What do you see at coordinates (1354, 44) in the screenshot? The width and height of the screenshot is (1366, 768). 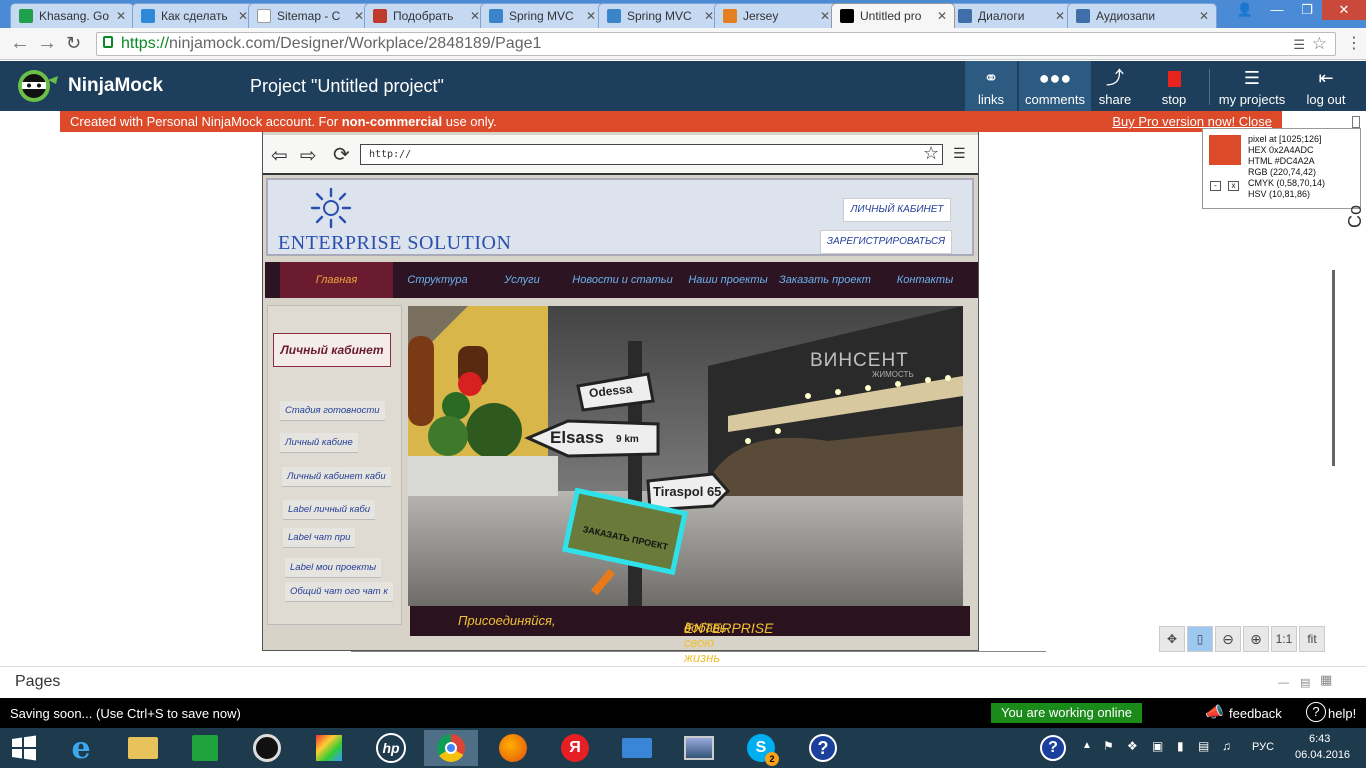 I see `chrome-menu-icon: ⋮` at bounding box center [1354, 44].